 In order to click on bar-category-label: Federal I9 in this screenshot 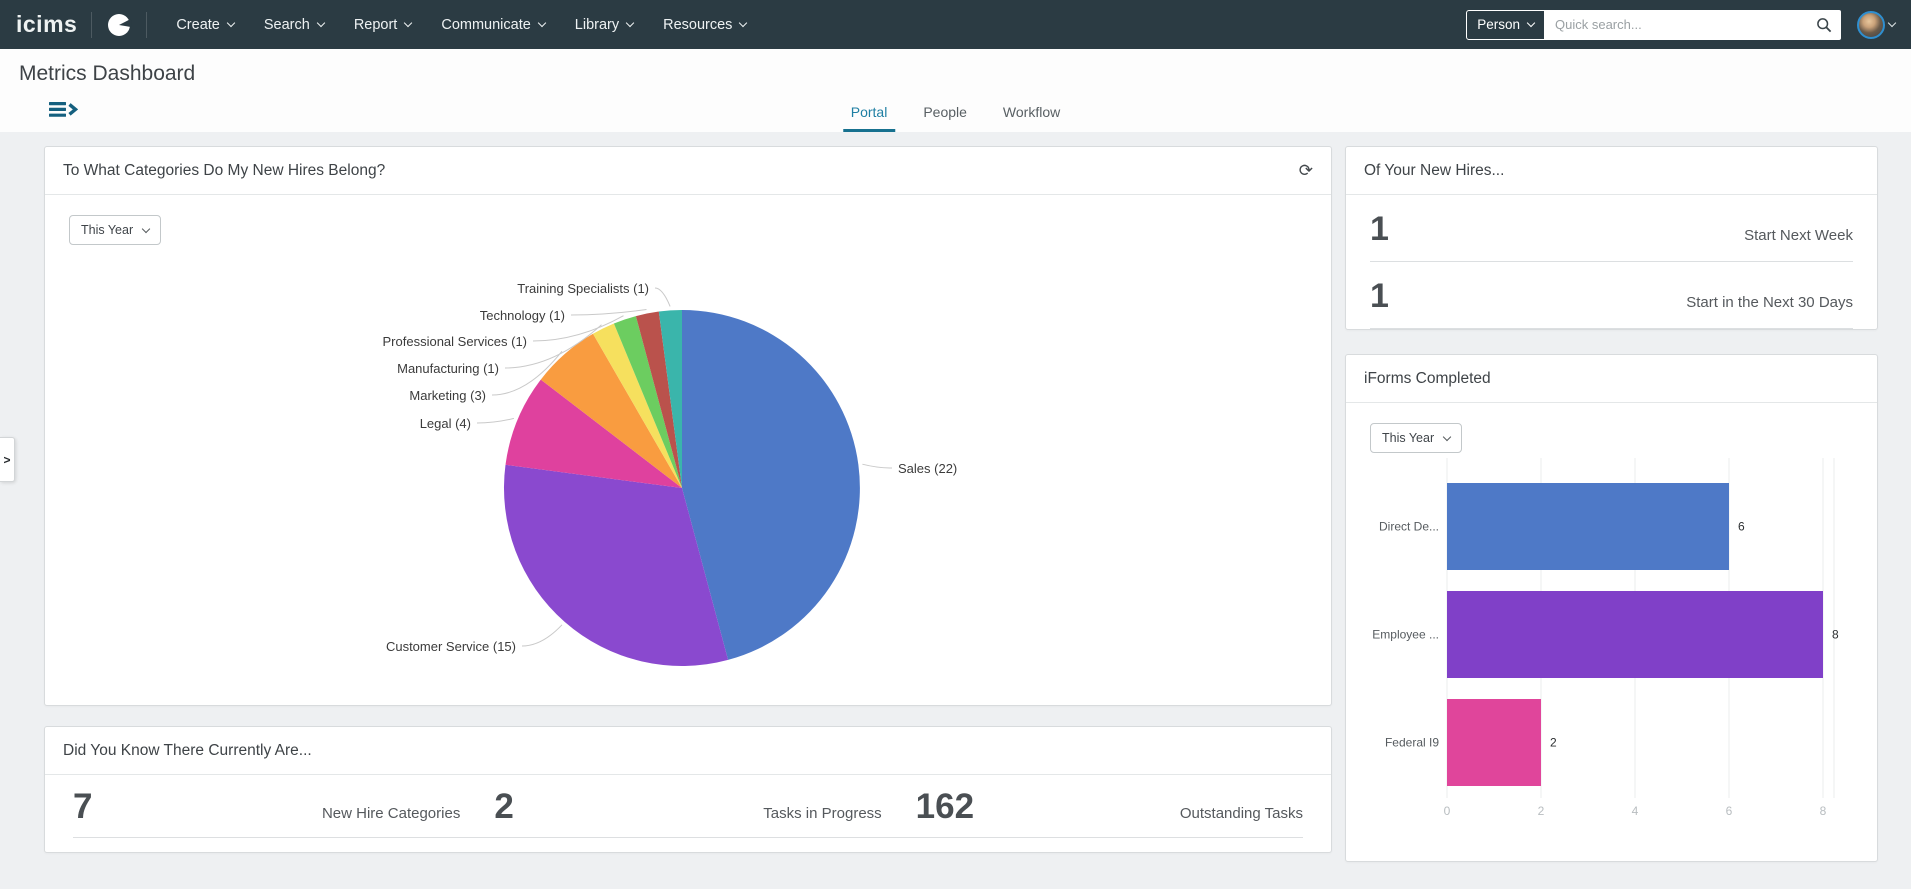, I will do `click(1412, 743)`.